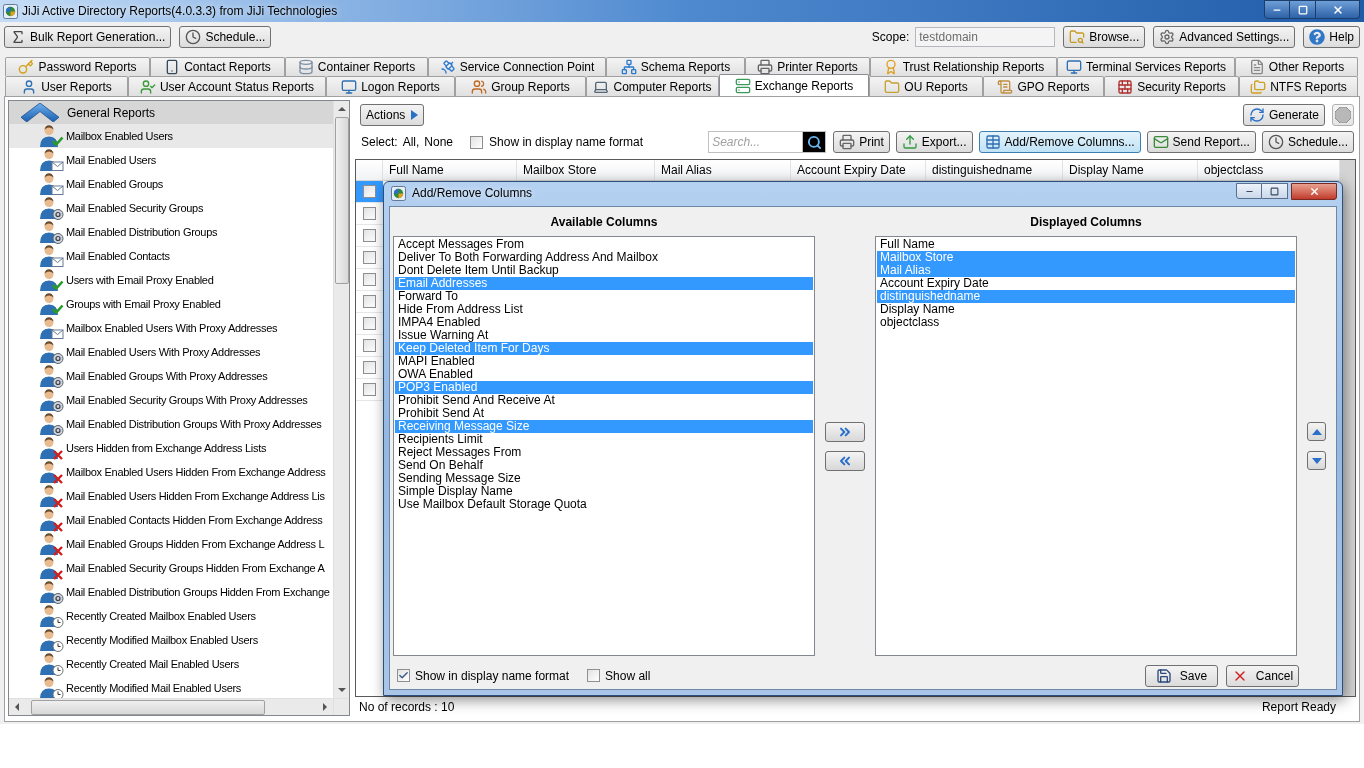 The width and height of the screenshot is (1364, 768). I want to click on tab: OU Reports, so click(926, 86).